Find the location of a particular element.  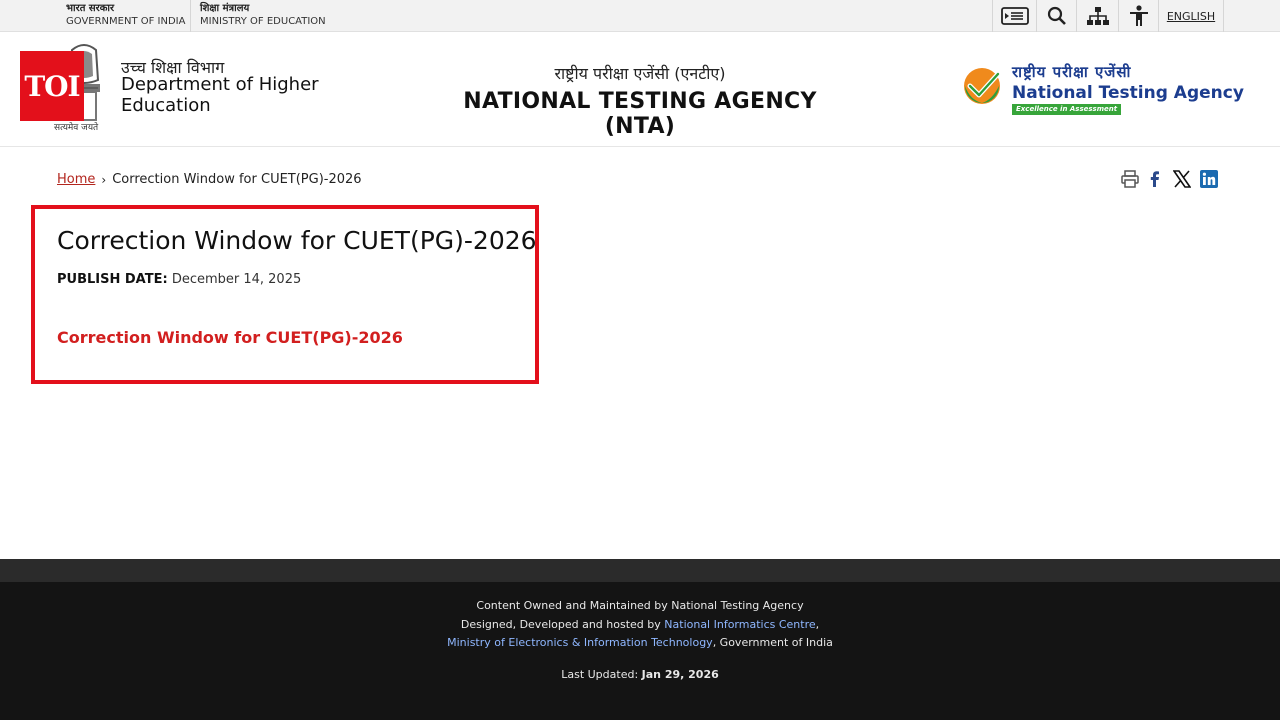

publish-date: PUBLISH DATE: December 14, 2025 is located at coordinates (179, 279).